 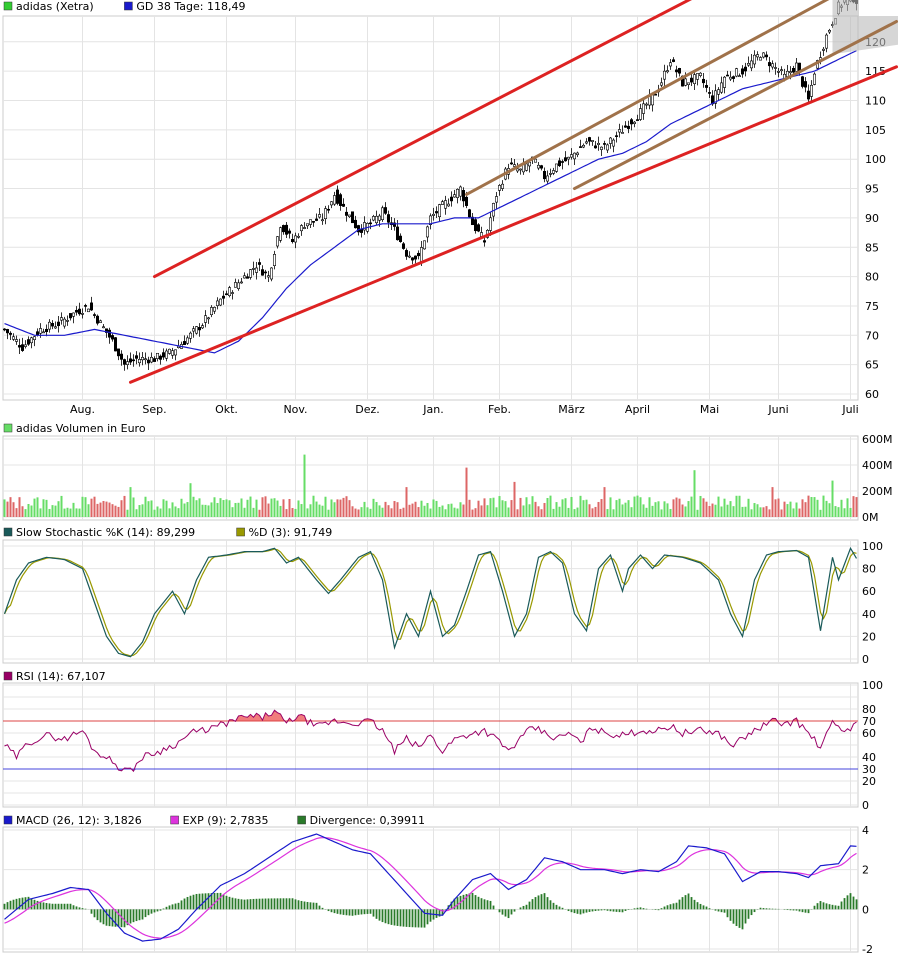 I want to click on month-tick-label: März, so click(x=571, y=409).